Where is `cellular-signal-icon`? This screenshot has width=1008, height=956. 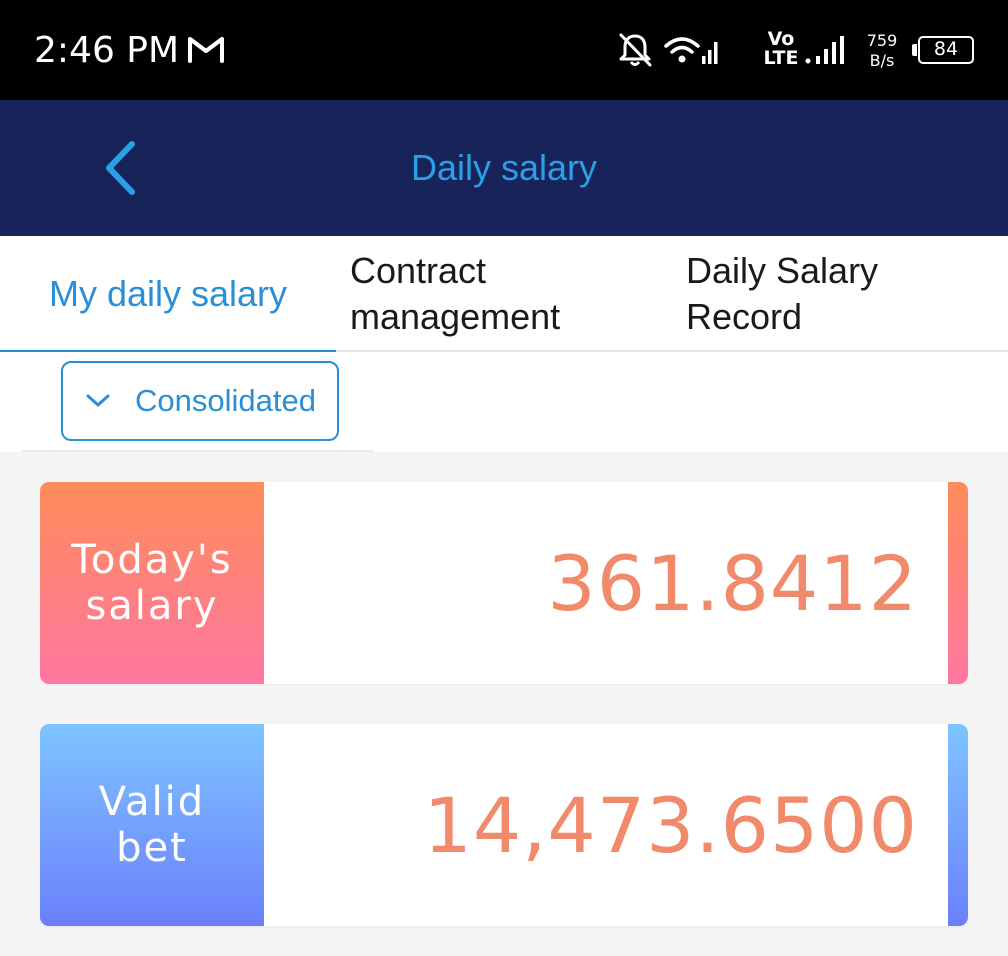 cellular-signal-icon is located at coordinates (824, 50).